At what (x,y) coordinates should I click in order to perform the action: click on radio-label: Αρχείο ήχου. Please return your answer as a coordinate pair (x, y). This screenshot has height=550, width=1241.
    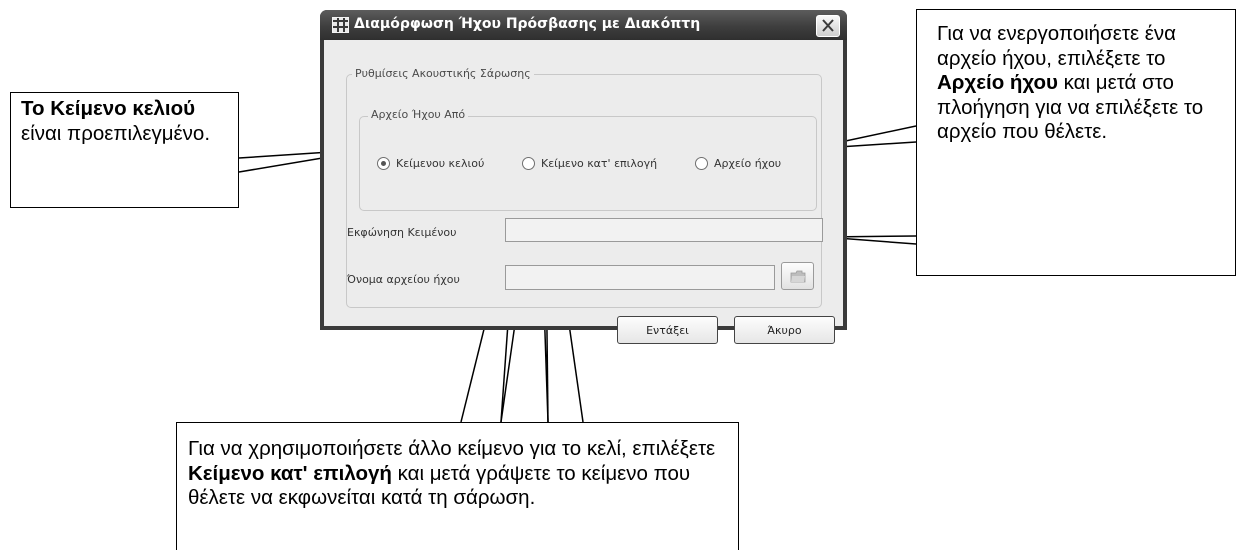
    Looking at the image, I should click on (748, 163).